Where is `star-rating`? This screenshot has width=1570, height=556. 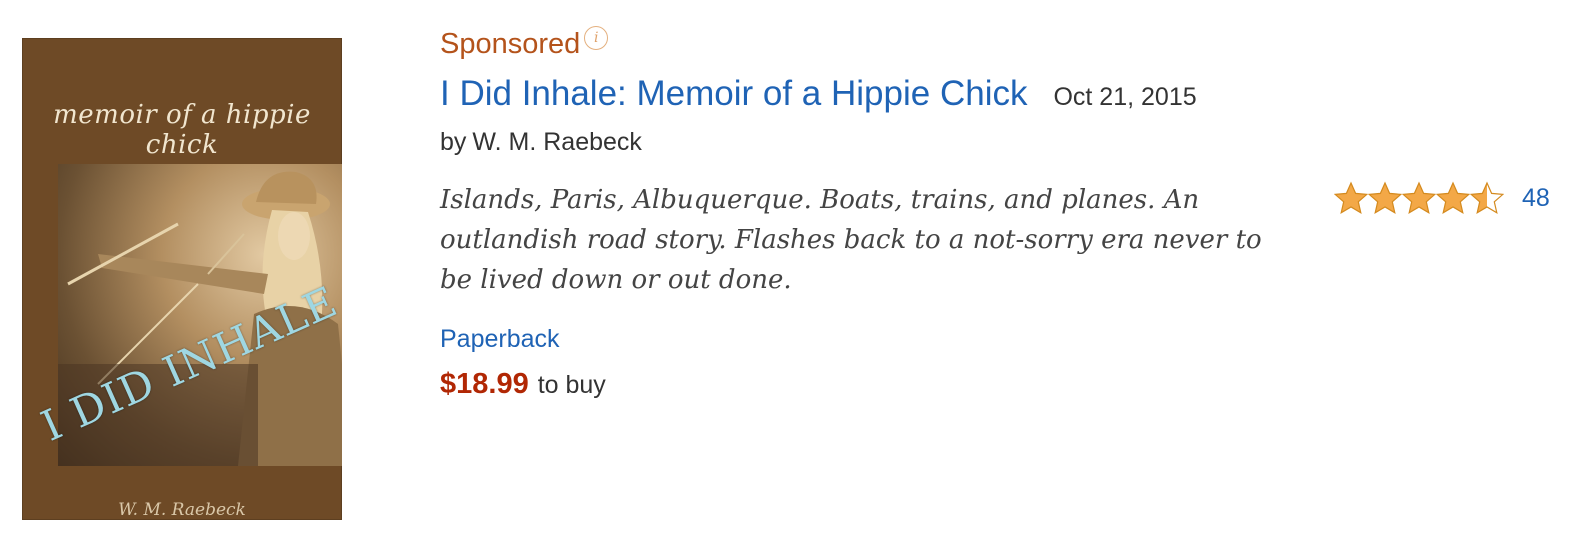 star-rating is located at coordinates (1419, 198).